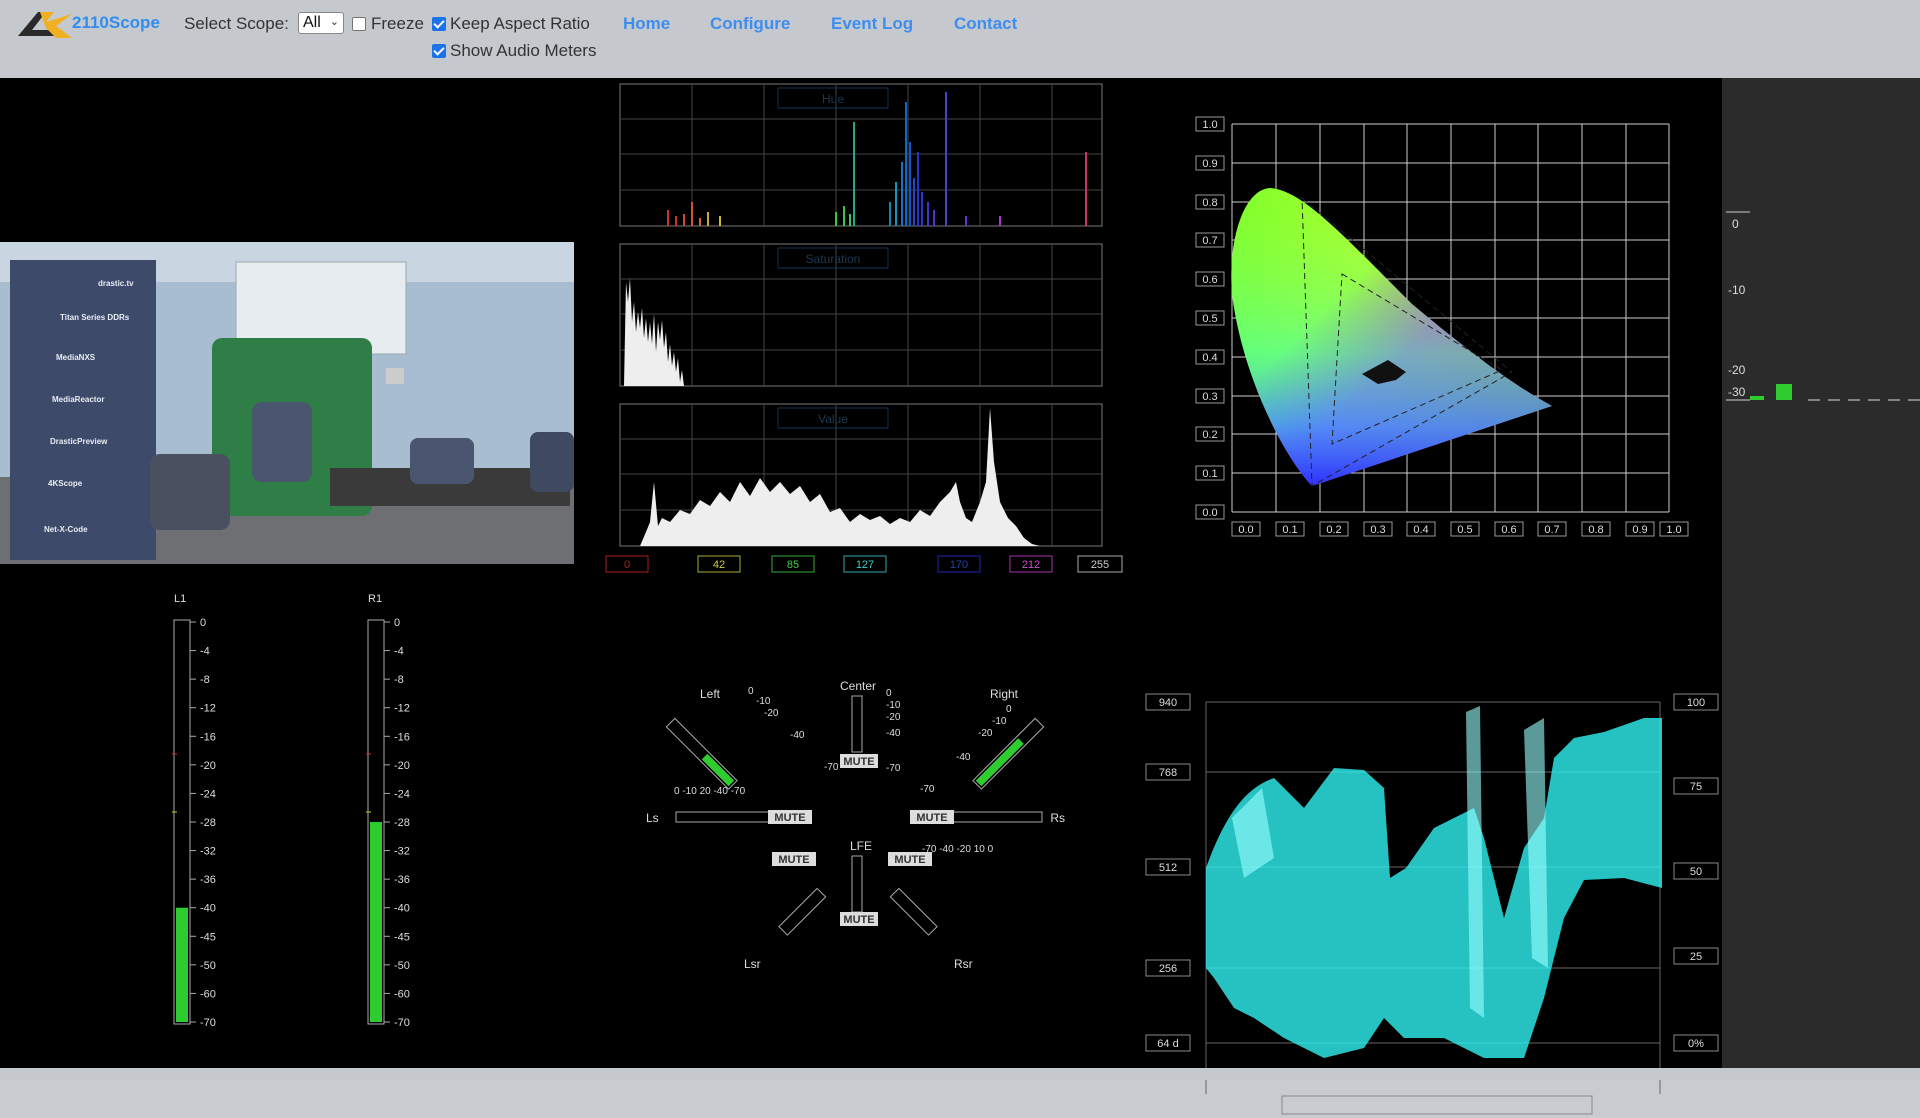 The width and height of the screenshot is (1920, 1118). Describe the element at coordinates (1168, 872) in the screenshot. I see `waveform-left-ticks: 940 768 512 256 64 d` at that location.